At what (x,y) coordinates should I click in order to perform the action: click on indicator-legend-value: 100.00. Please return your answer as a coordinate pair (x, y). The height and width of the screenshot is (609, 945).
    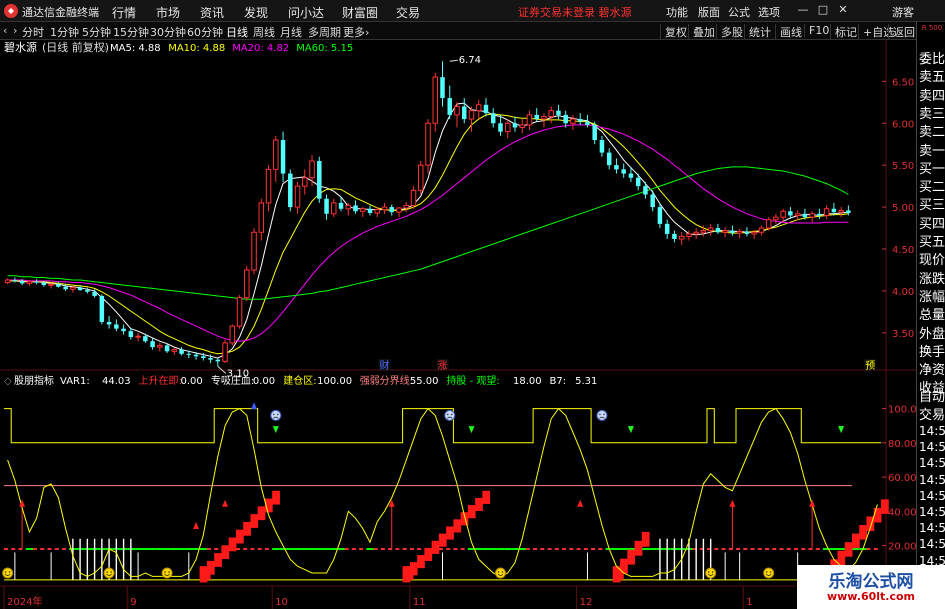
    Looking at the image, I should click on (334, 381).